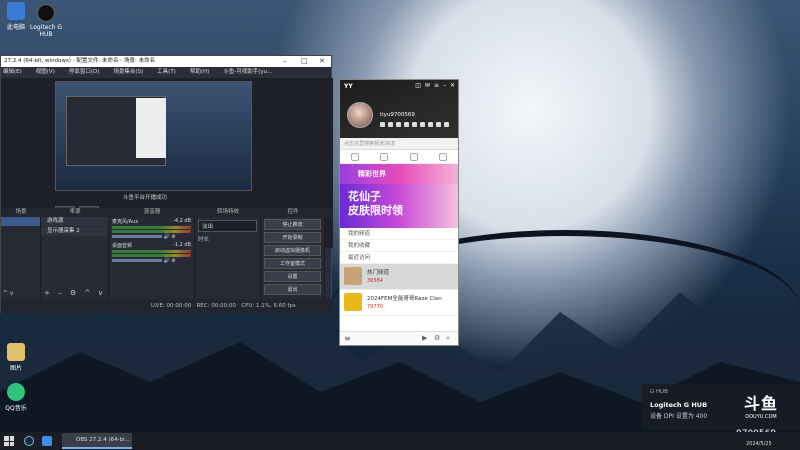  Describe the element at coordinates (399, 234) in the screenshot. I see `my-channels-item: 我的频道` at that location.